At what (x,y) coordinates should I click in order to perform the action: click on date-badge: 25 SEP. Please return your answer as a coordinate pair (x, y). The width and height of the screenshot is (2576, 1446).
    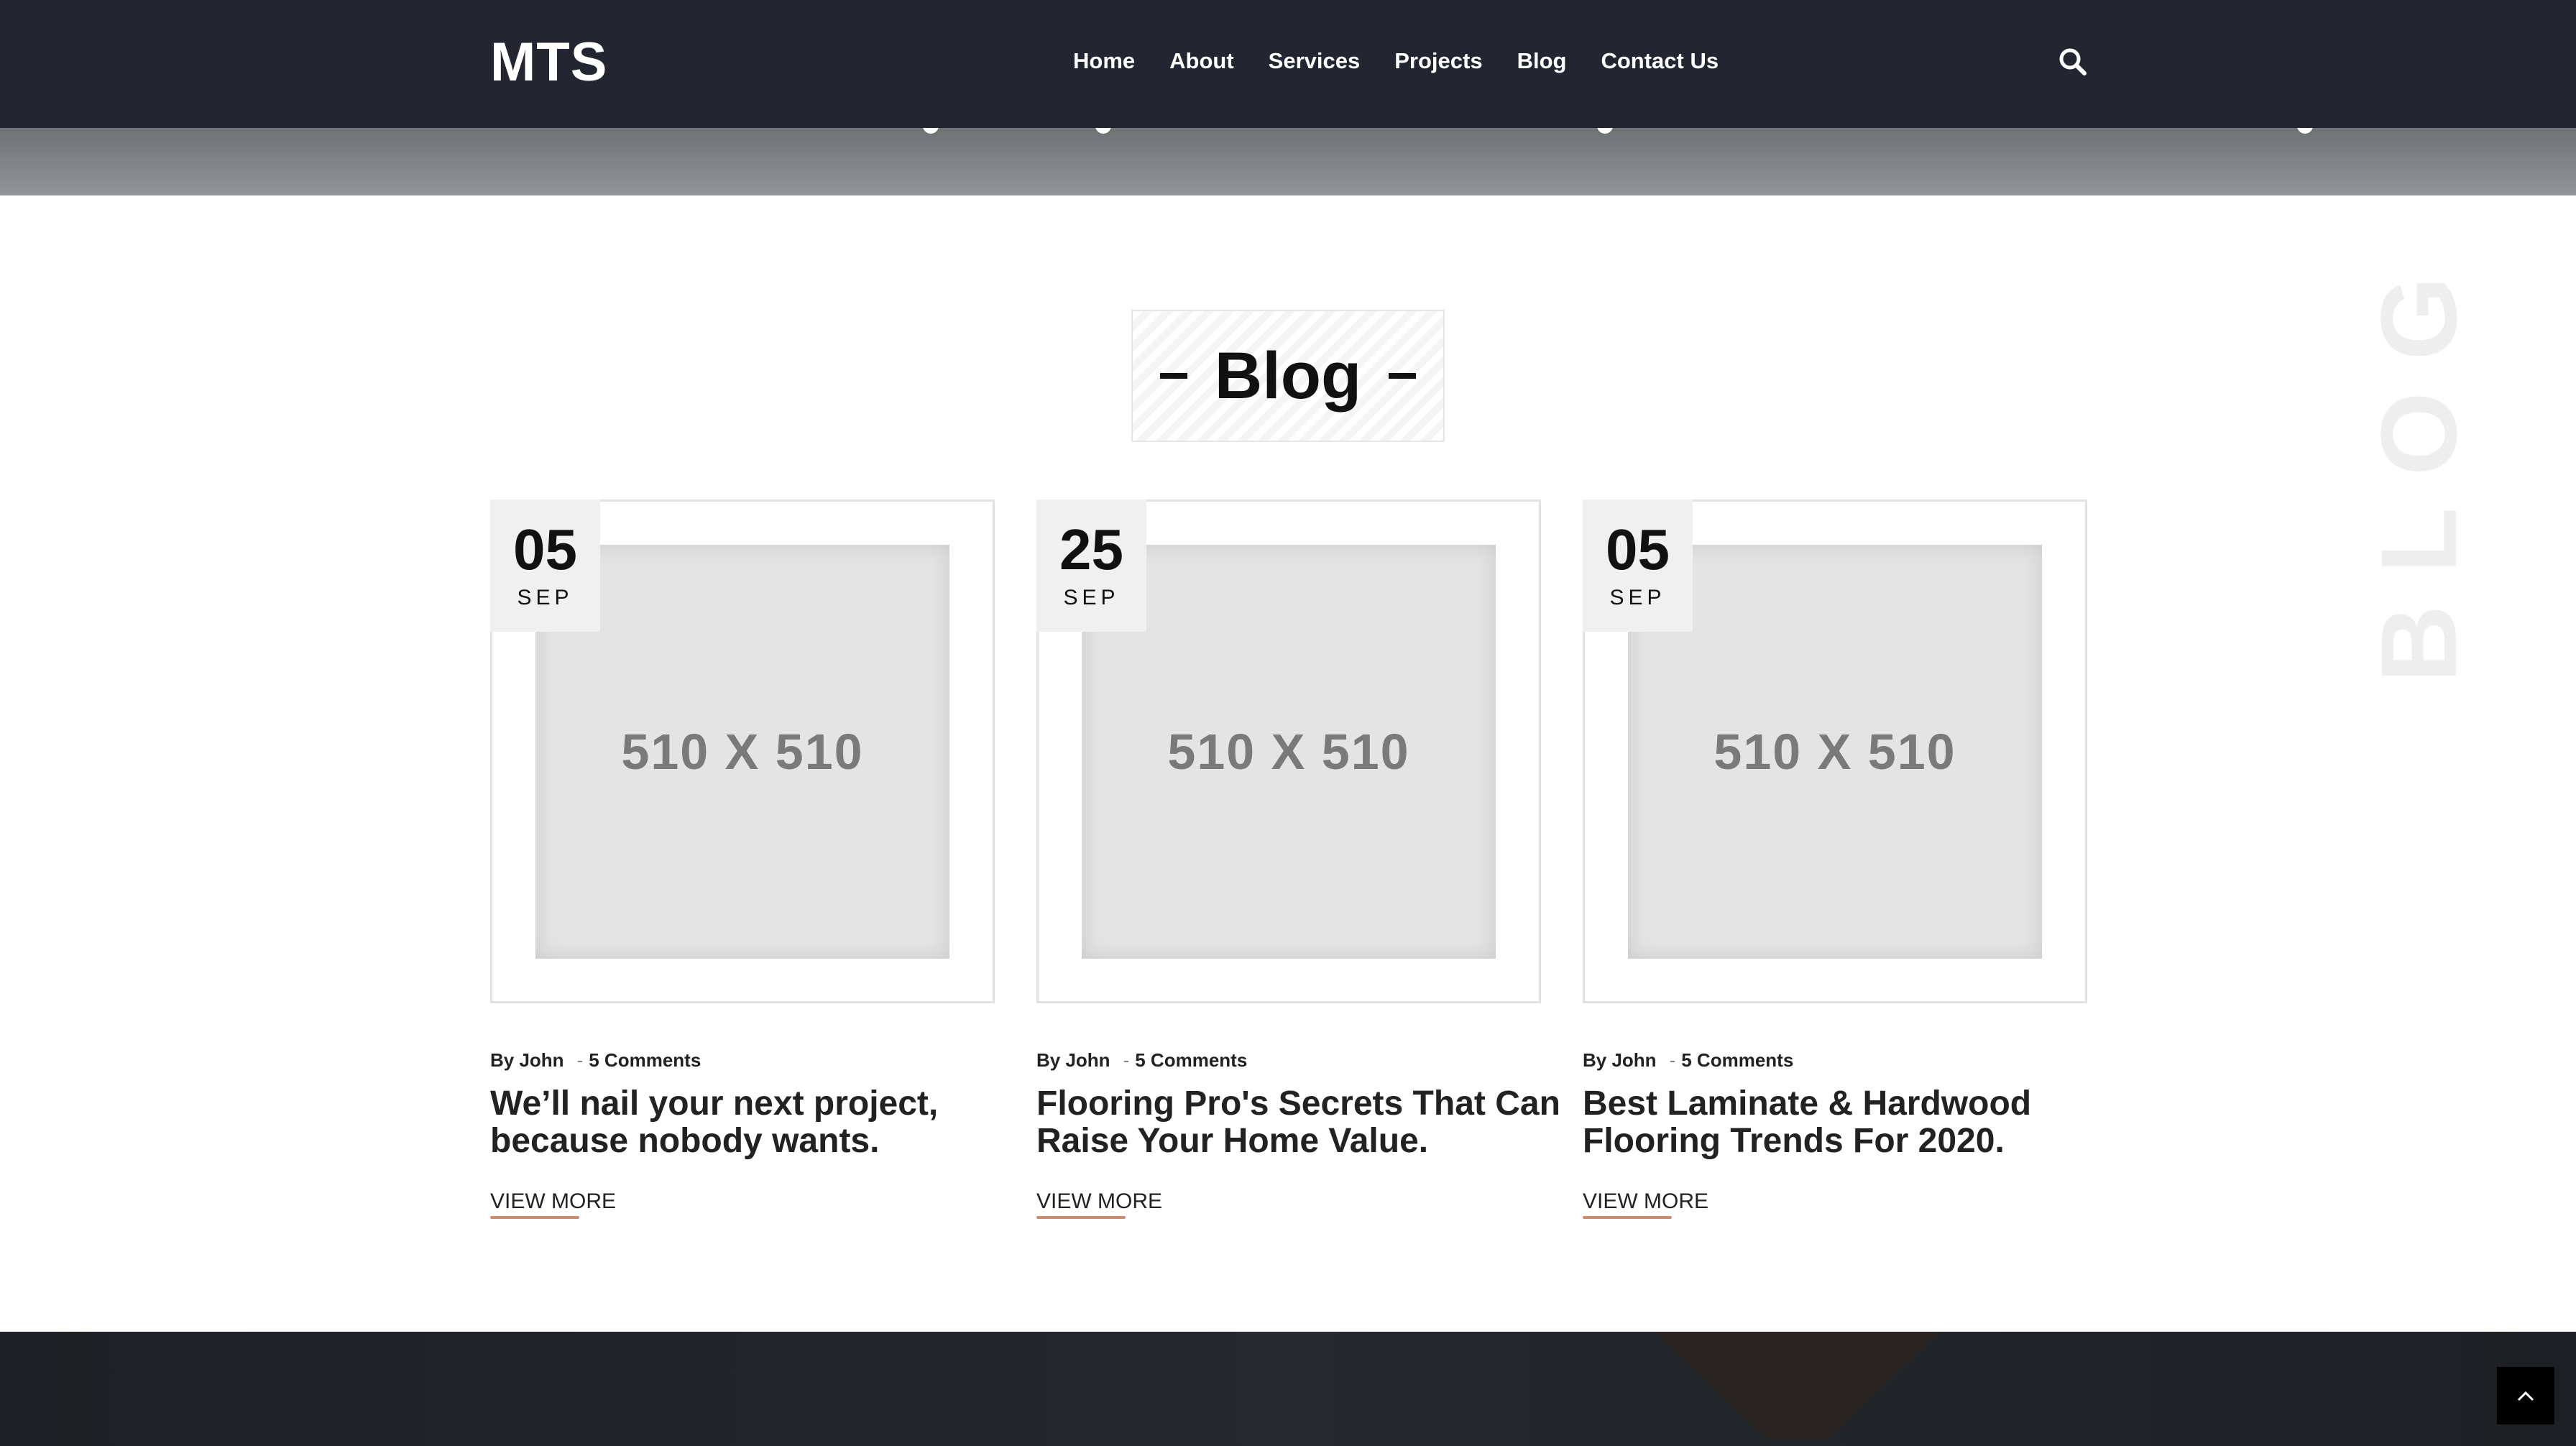
    Looking at the image, I should click on (1091, 565).